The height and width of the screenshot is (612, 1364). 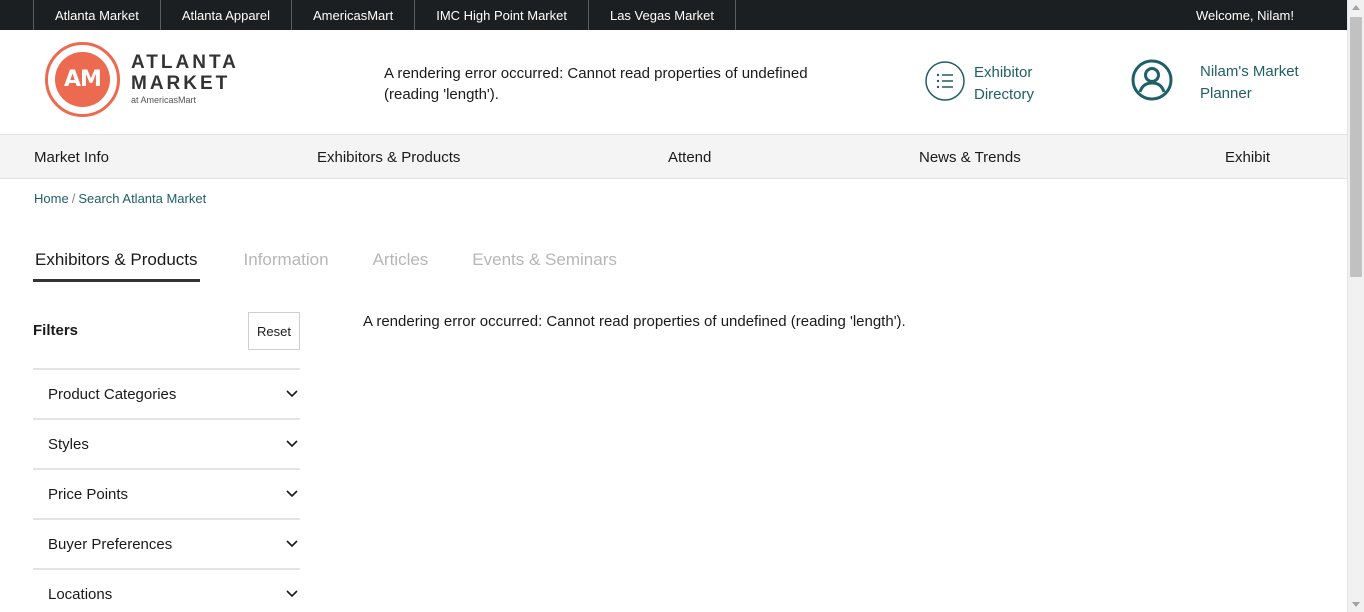 I want to click on filter-label: Price Points, so click(x=88, y=494).